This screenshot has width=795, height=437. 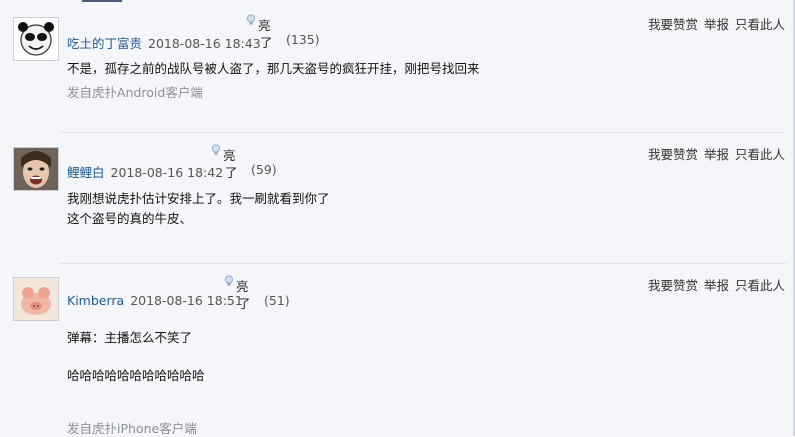 What do you see at coordinates (198, 198) in the screenshot?
I see `content-line: 我刚想说虎扑估计安排上了。我一刷就看到你了` at bounding box center [198, 198].